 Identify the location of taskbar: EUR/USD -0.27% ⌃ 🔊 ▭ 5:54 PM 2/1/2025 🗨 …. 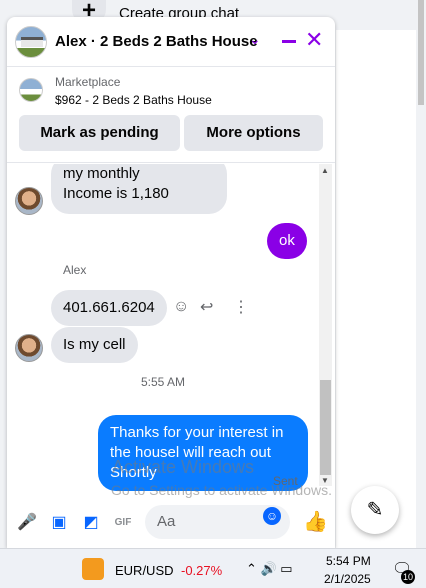
(213, 568).